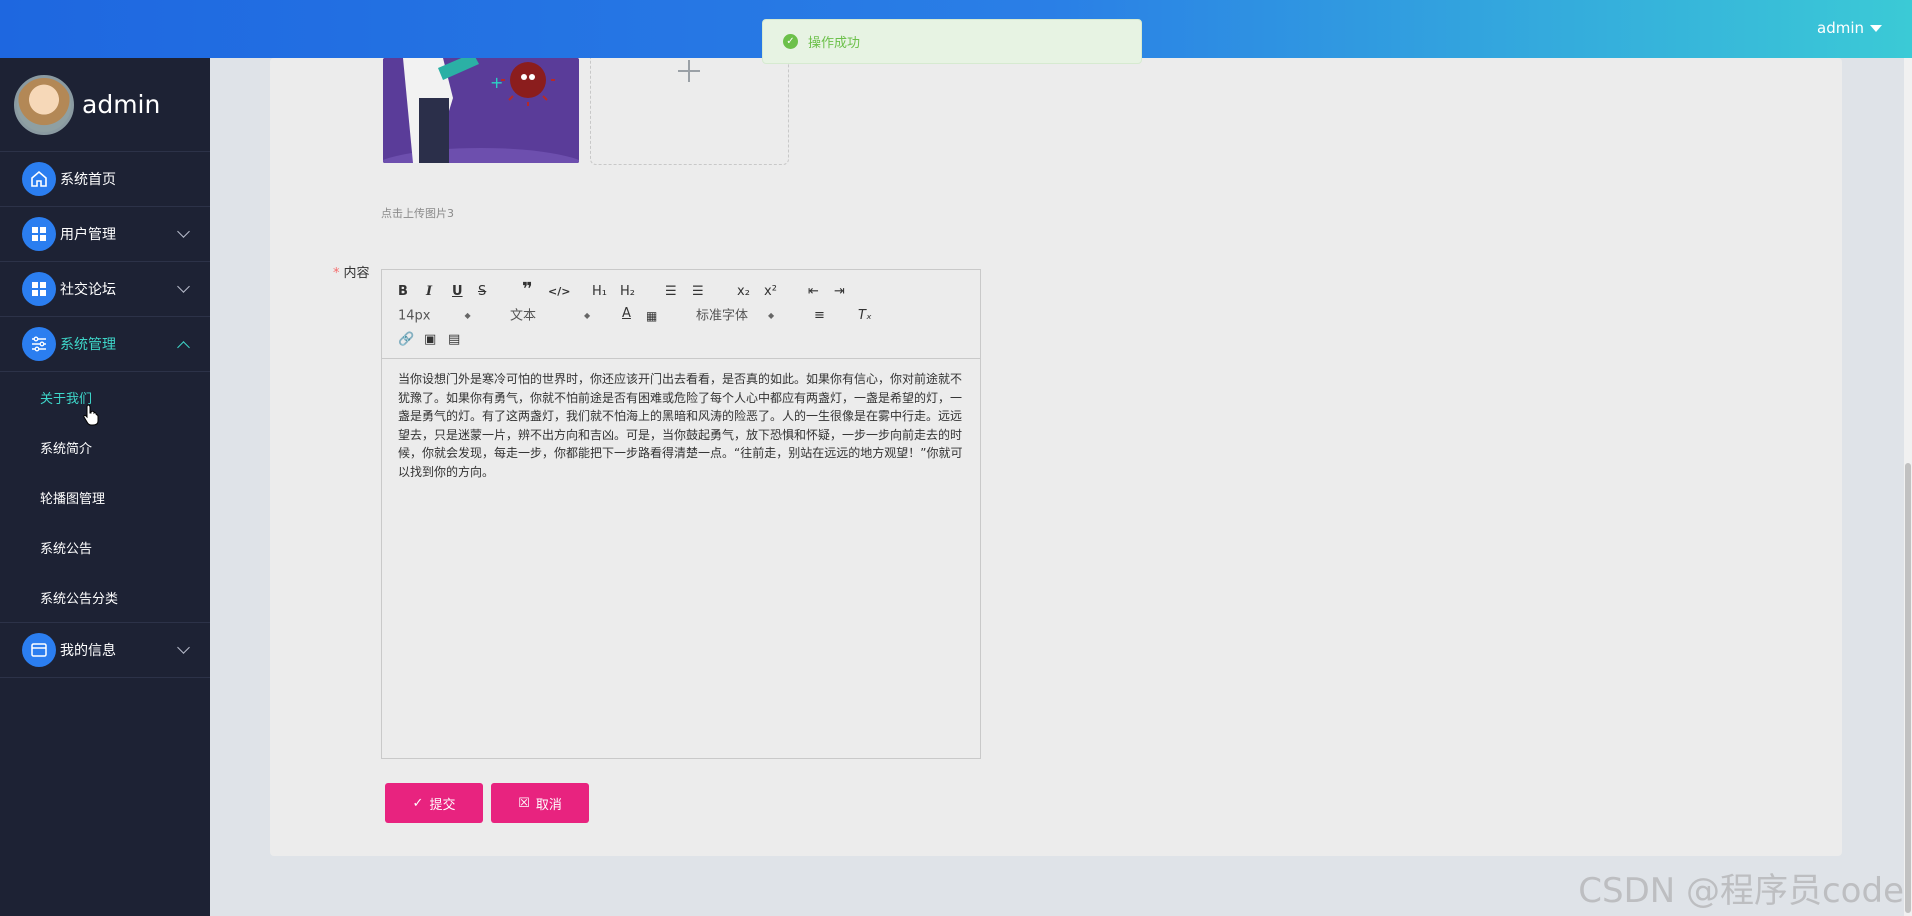 This screenshot has height=916, width=1912. Describe the element at coordinates (417, 213) in the screenshot. I see `upload-tip: 点击上传图片3` at that location.